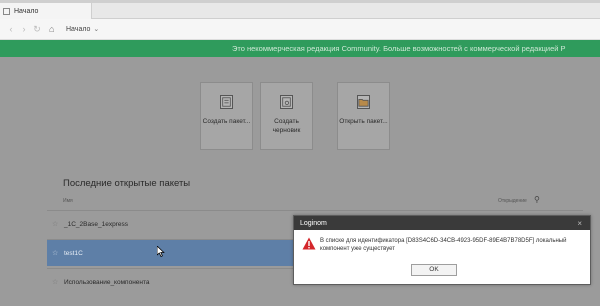 The height and width of the screenshot is (306, 600). Describe the element at coordinates (127, 183) in the screenshot. I see `recent-packages-title: Последние открытые пакеты` at that location.